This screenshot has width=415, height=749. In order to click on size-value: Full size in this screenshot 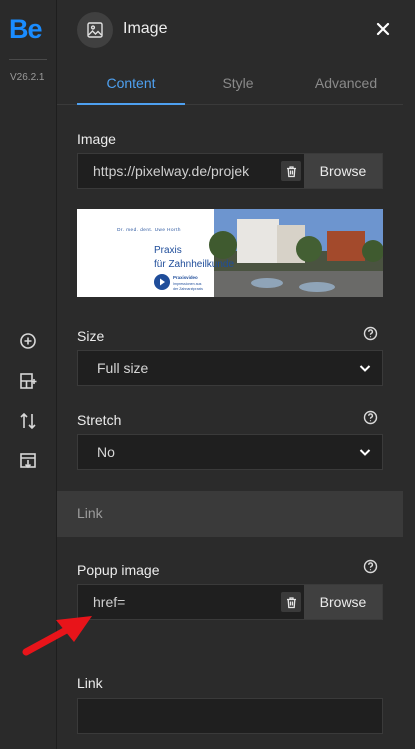, I will do `click(123, 368)`.